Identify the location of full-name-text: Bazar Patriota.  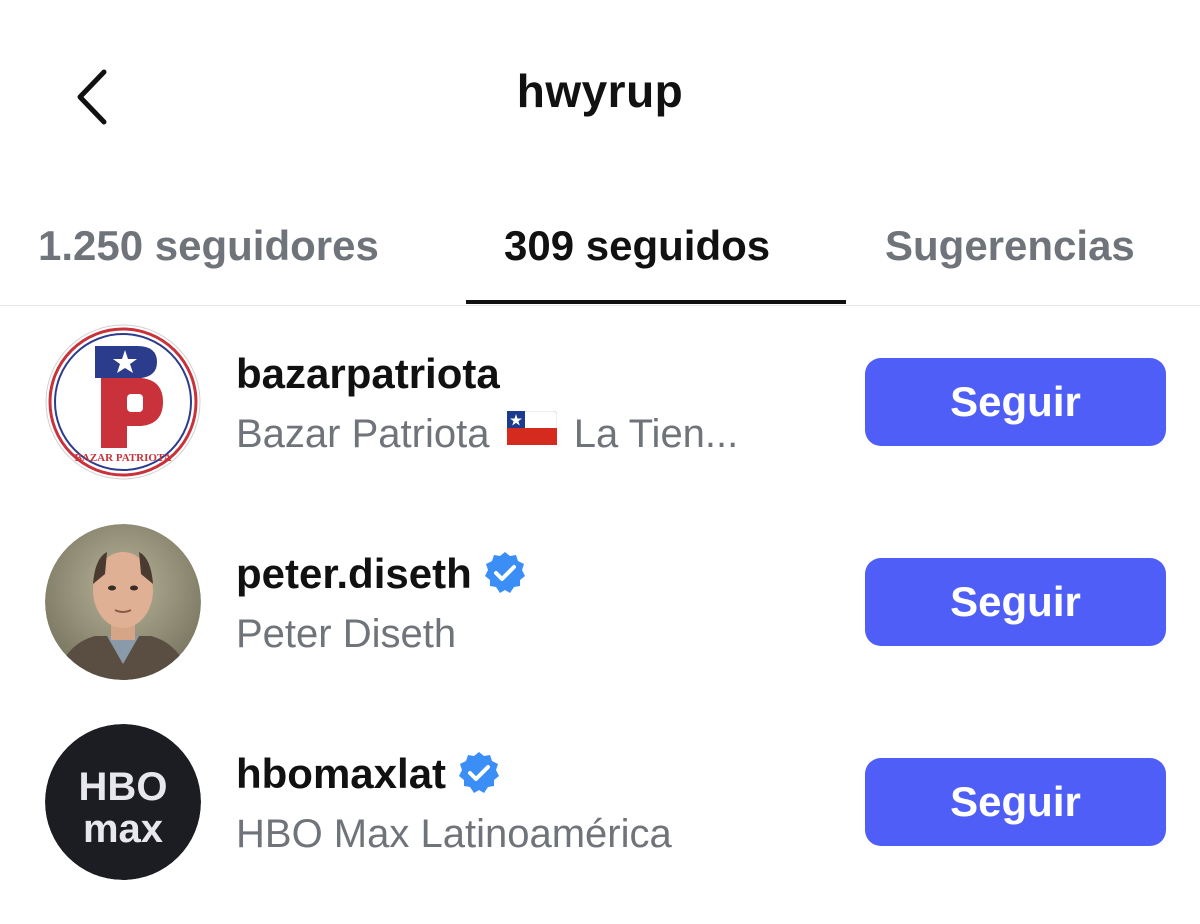
(363, 434).